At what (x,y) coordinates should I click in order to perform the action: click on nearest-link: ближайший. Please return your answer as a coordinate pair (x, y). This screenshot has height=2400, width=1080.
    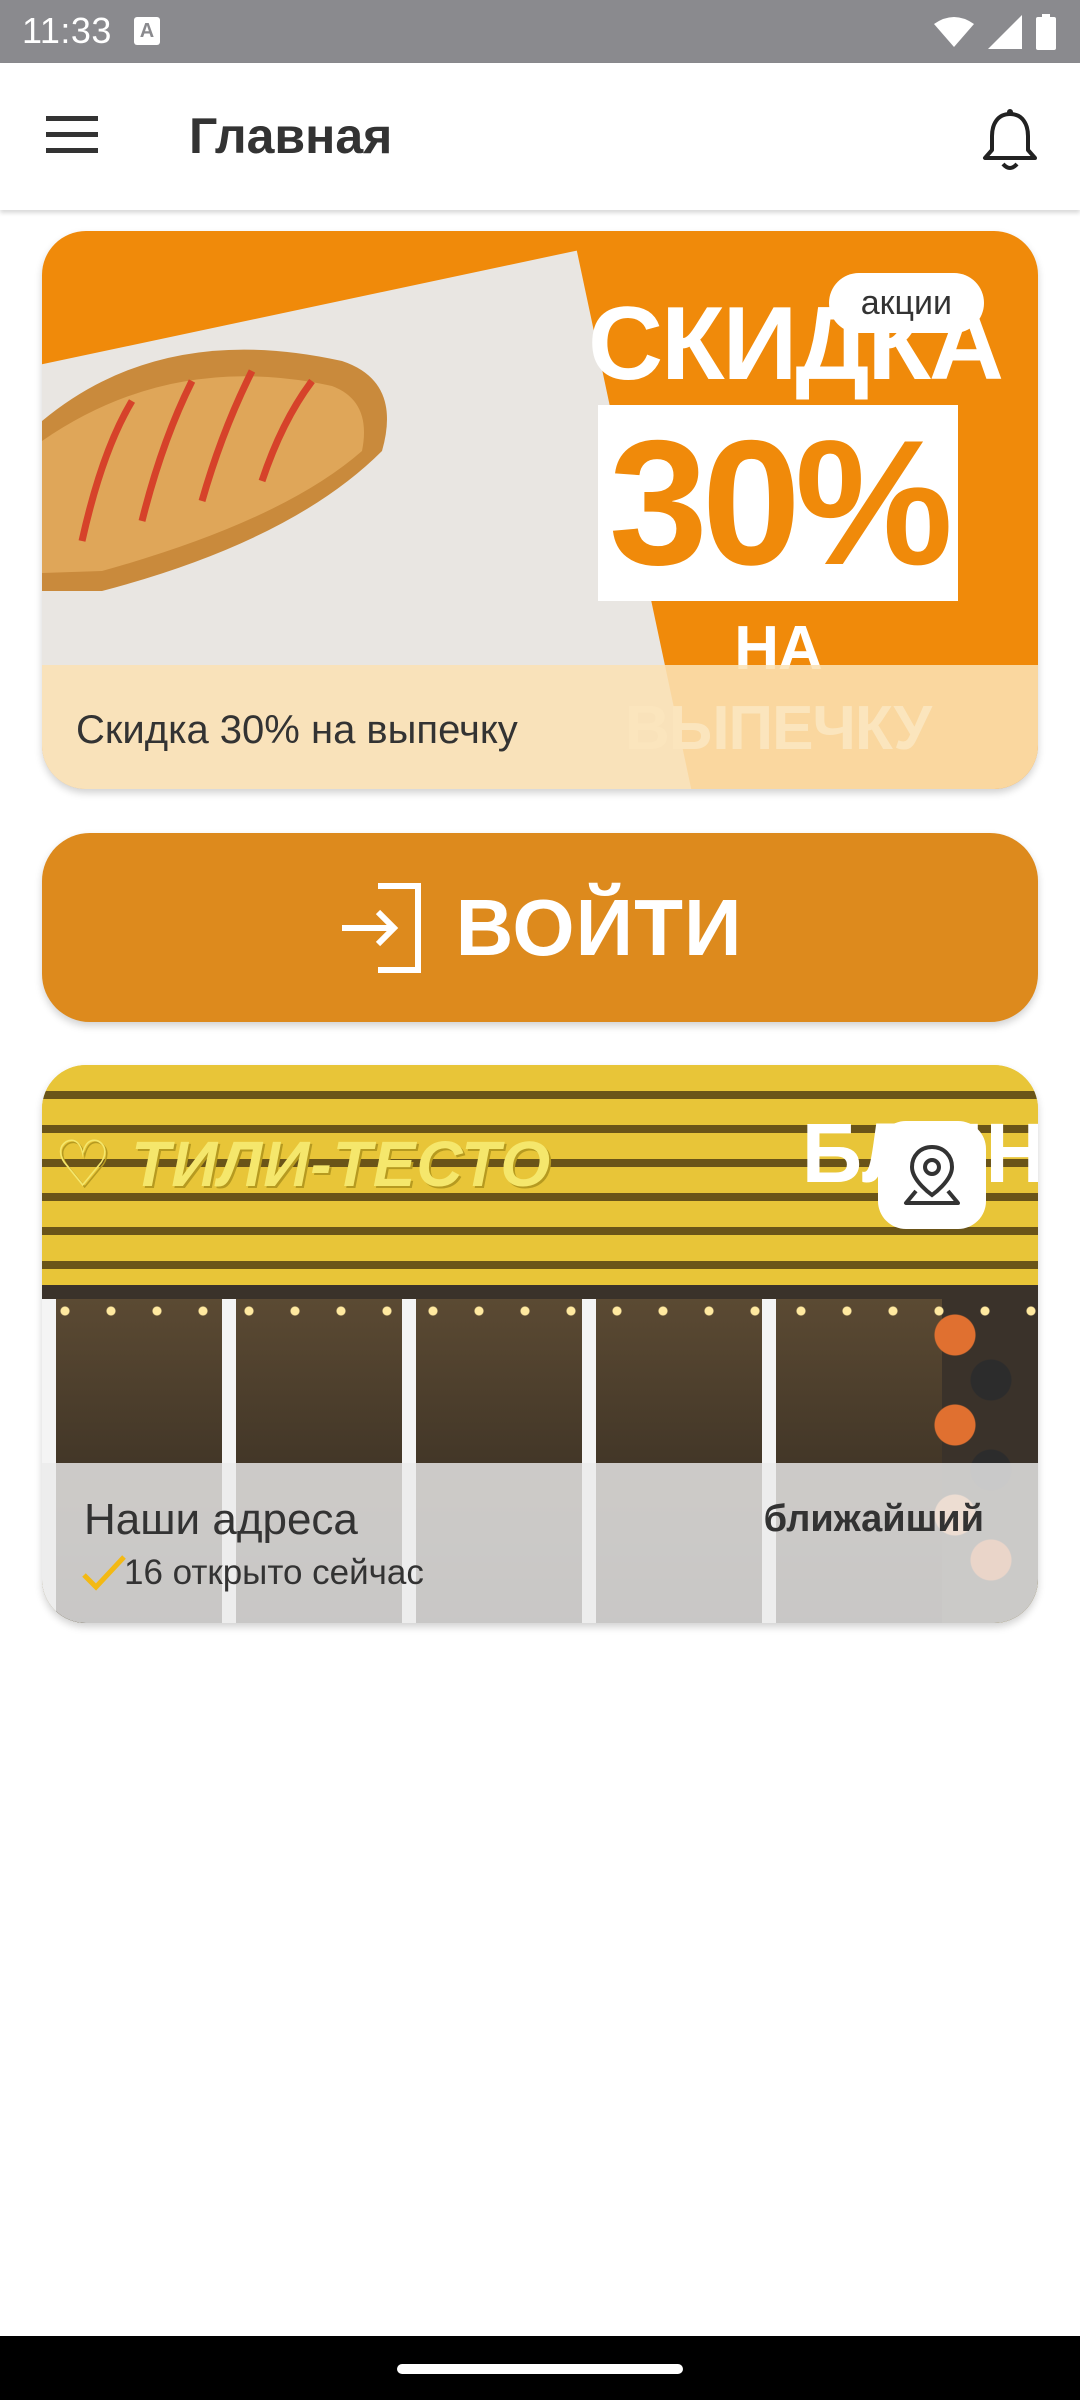
    Looking at the image, I should click on (874, 1519).